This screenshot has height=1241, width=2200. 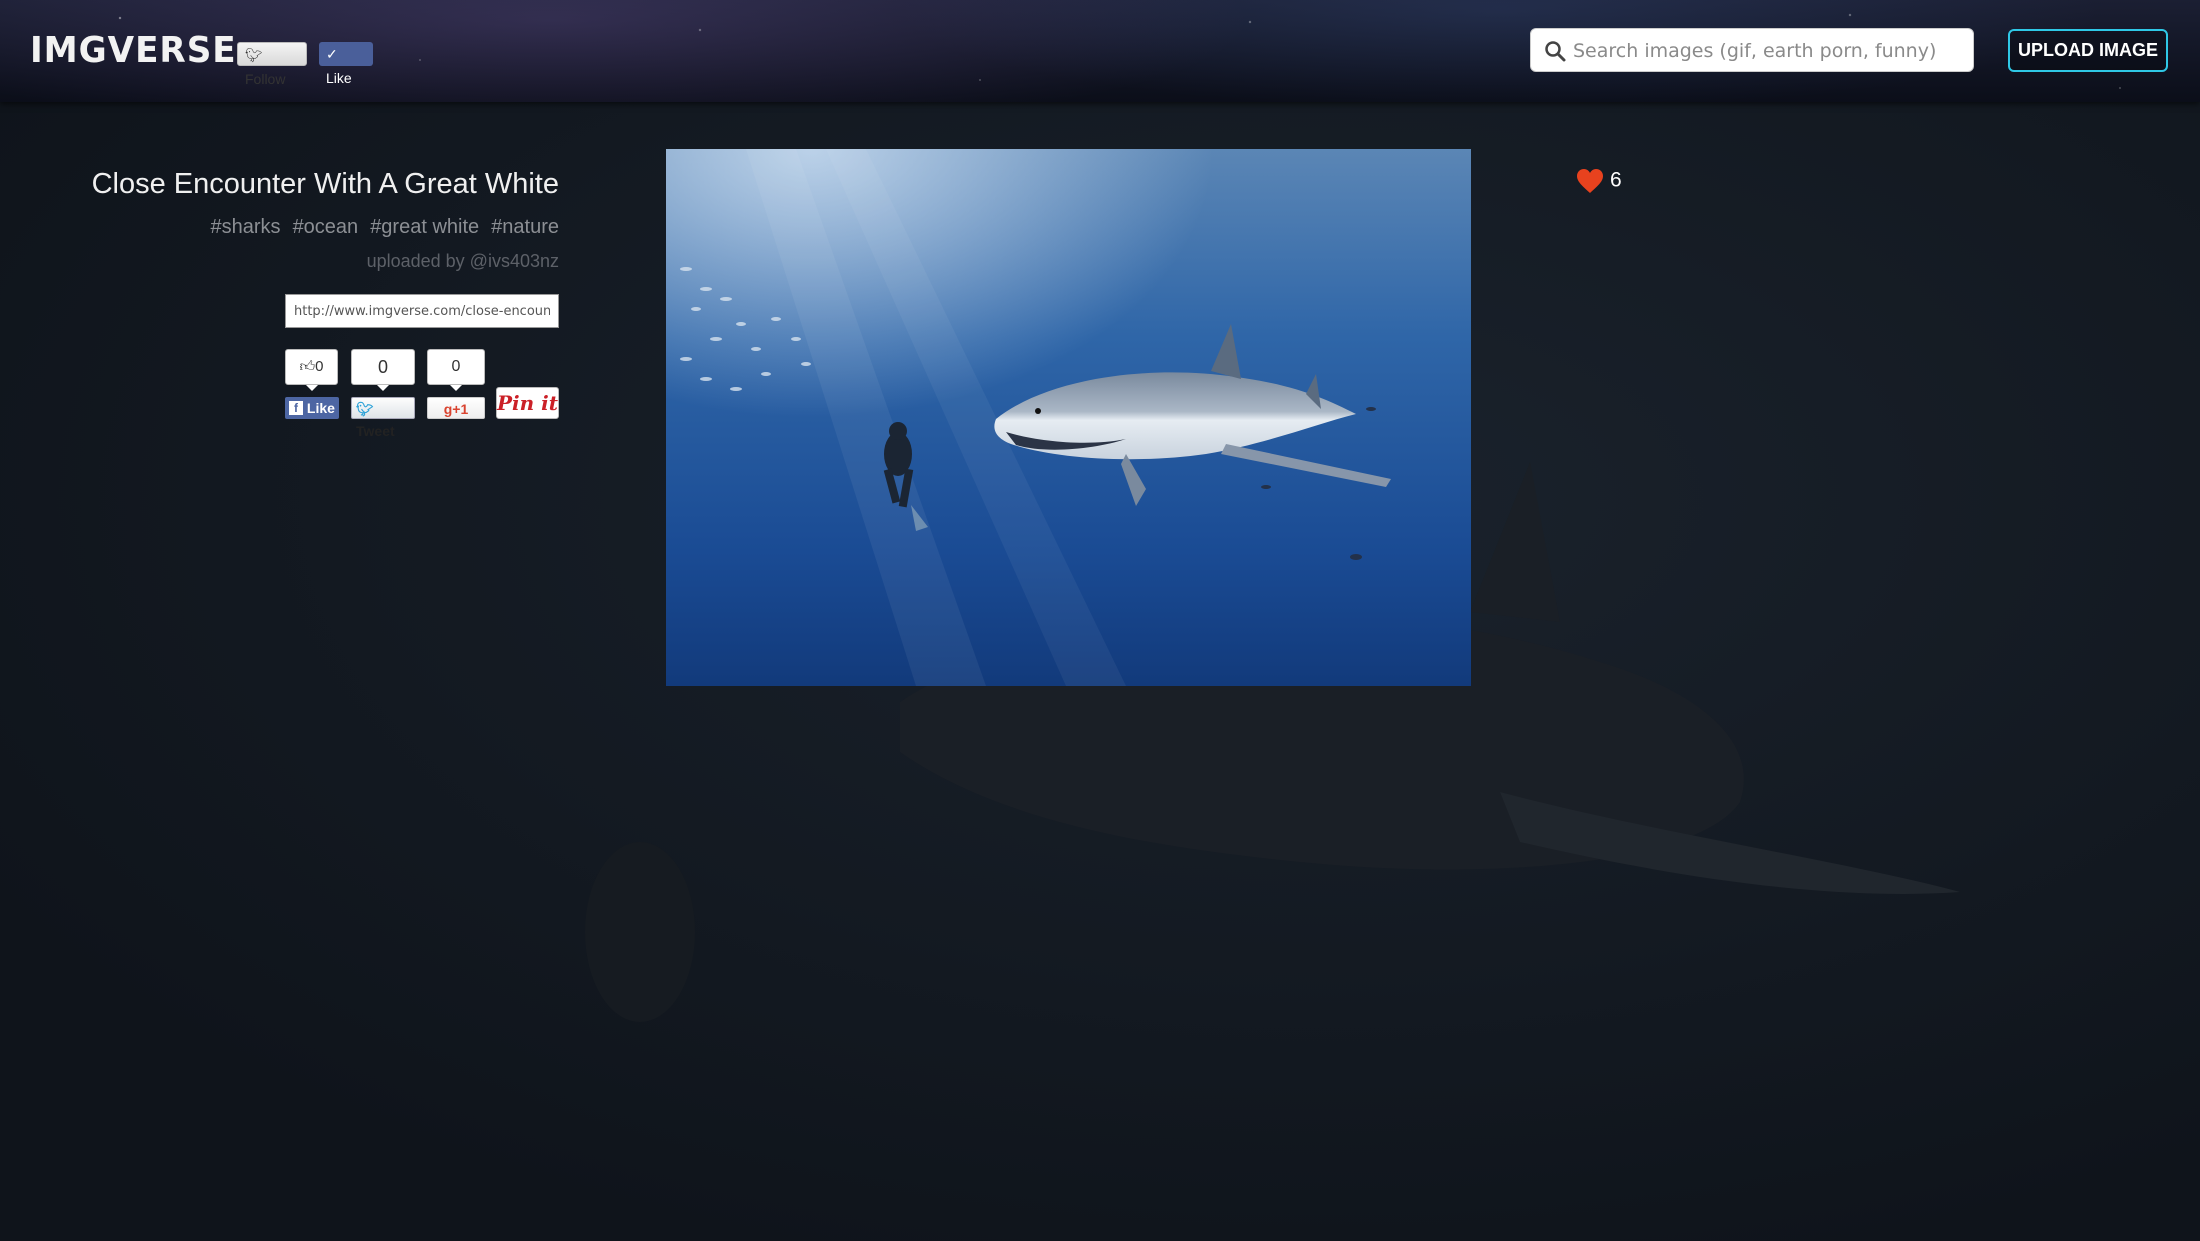 I want to click on heart-icon, so click(x=1590, y=181).